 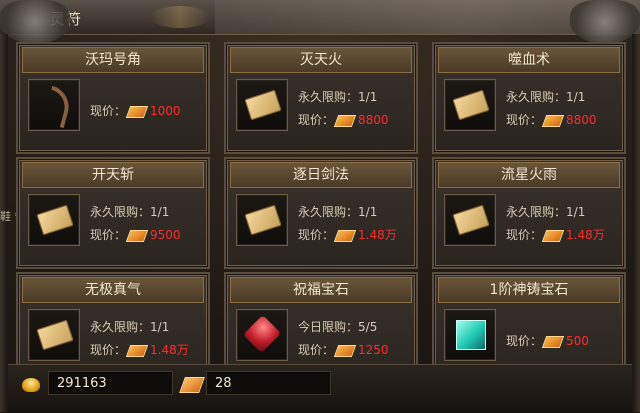 I want to click on limit-line: 今日限购：5/5, so click(x=337, y=326).